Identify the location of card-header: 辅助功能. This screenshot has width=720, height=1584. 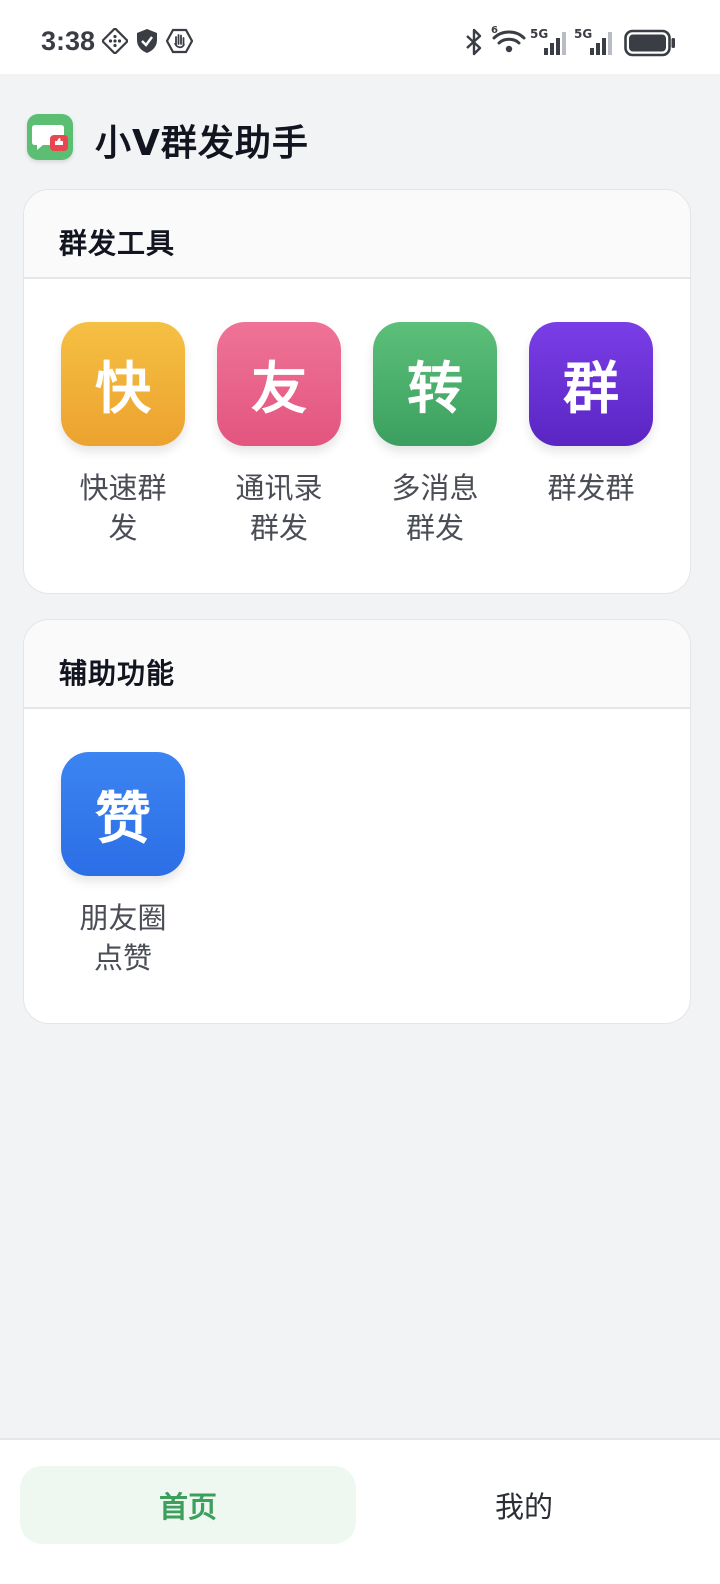
(357, 664).